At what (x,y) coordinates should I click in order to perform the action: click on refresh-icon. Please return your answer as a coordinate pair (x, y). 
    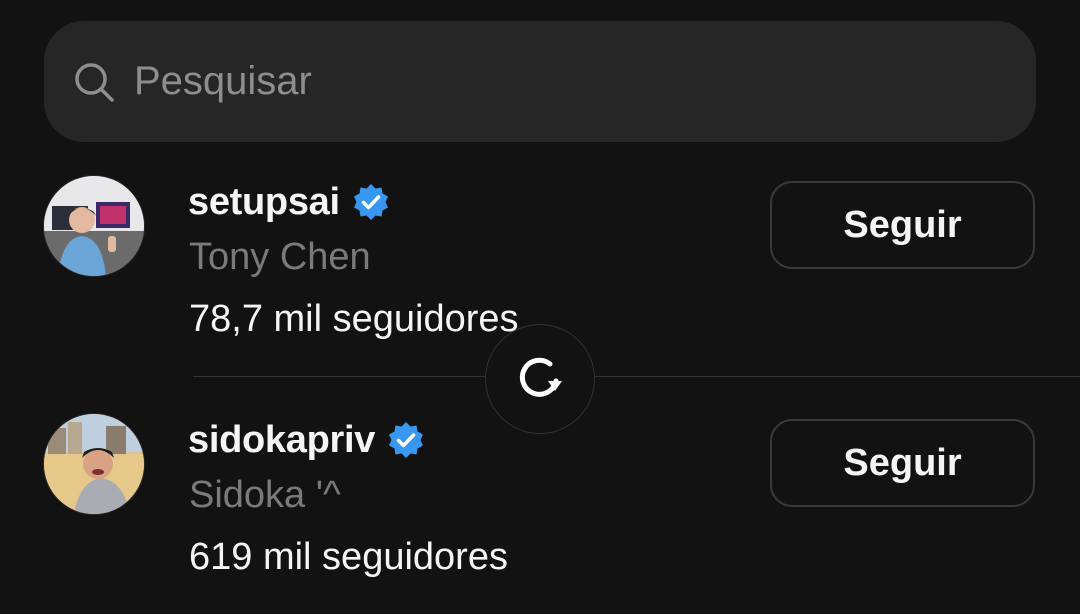
    Looking at the image, I should click on (540, 379).